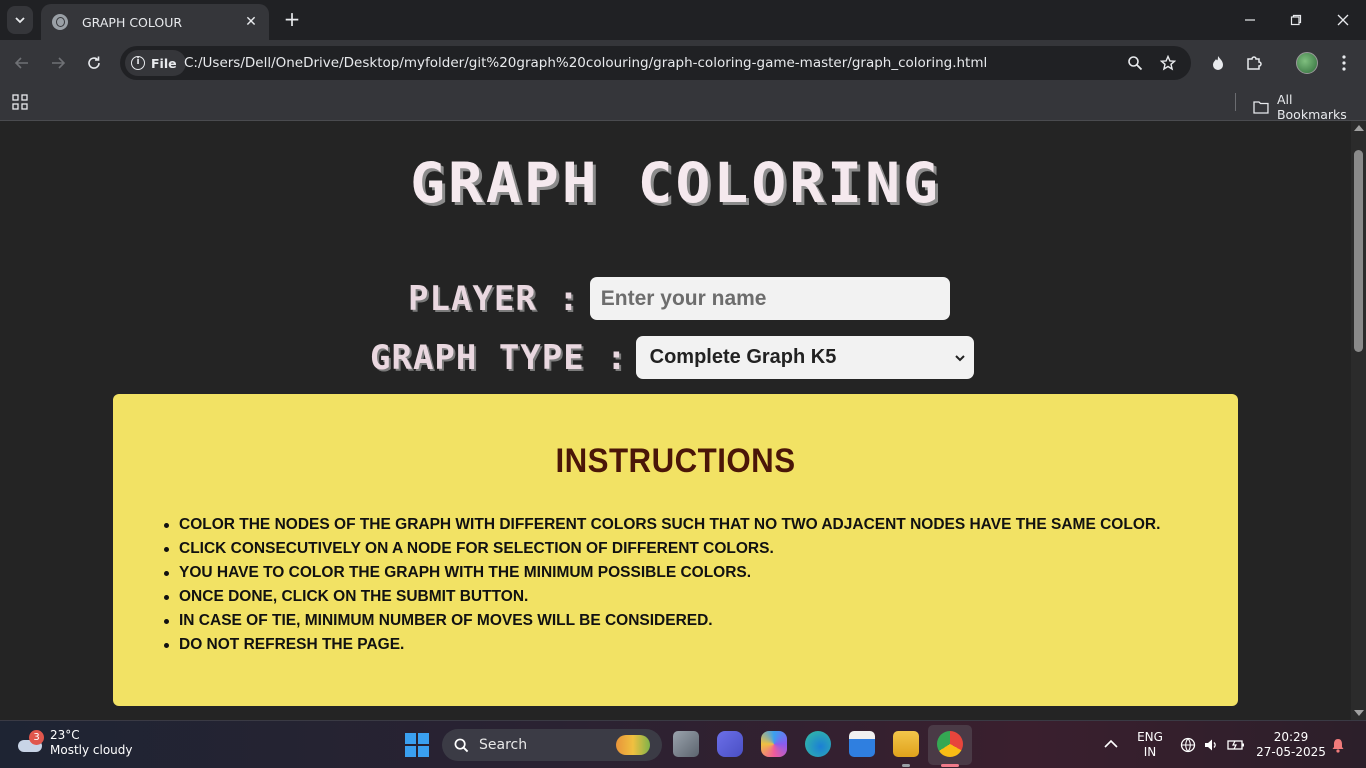  What do you see at coordinates (552, 745) in the screenshot?
I see `taskbar-search: Search` at bounding box center [552, 745].